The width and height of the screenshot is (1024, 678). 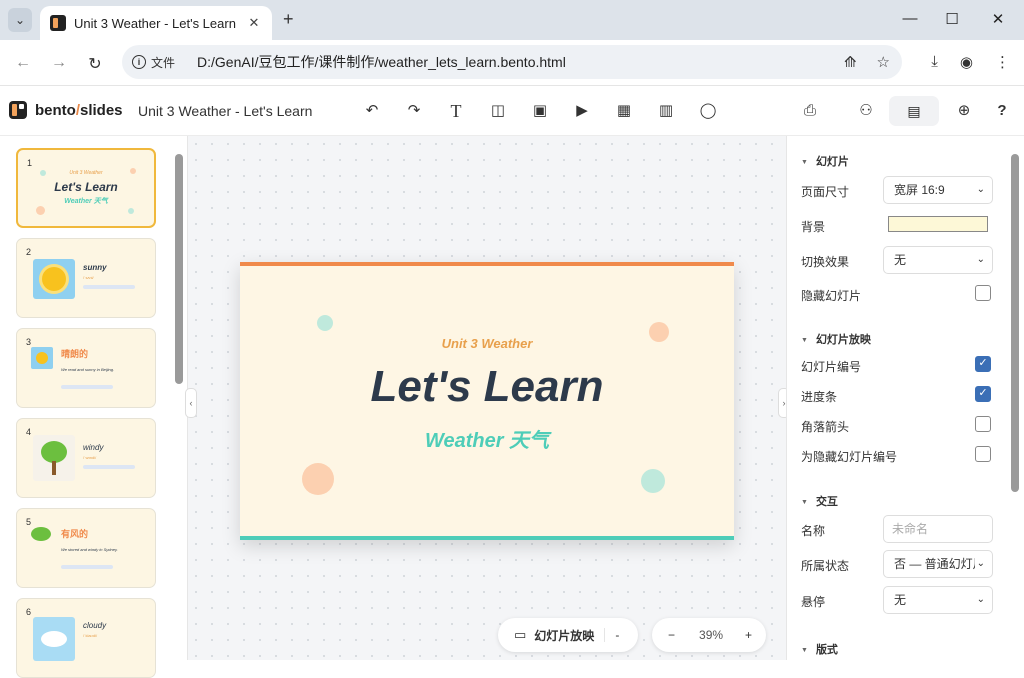 What do you see at coordinates (54, 279) in the screenshot?
I see `sun-image` at bounding box center [54, 279].